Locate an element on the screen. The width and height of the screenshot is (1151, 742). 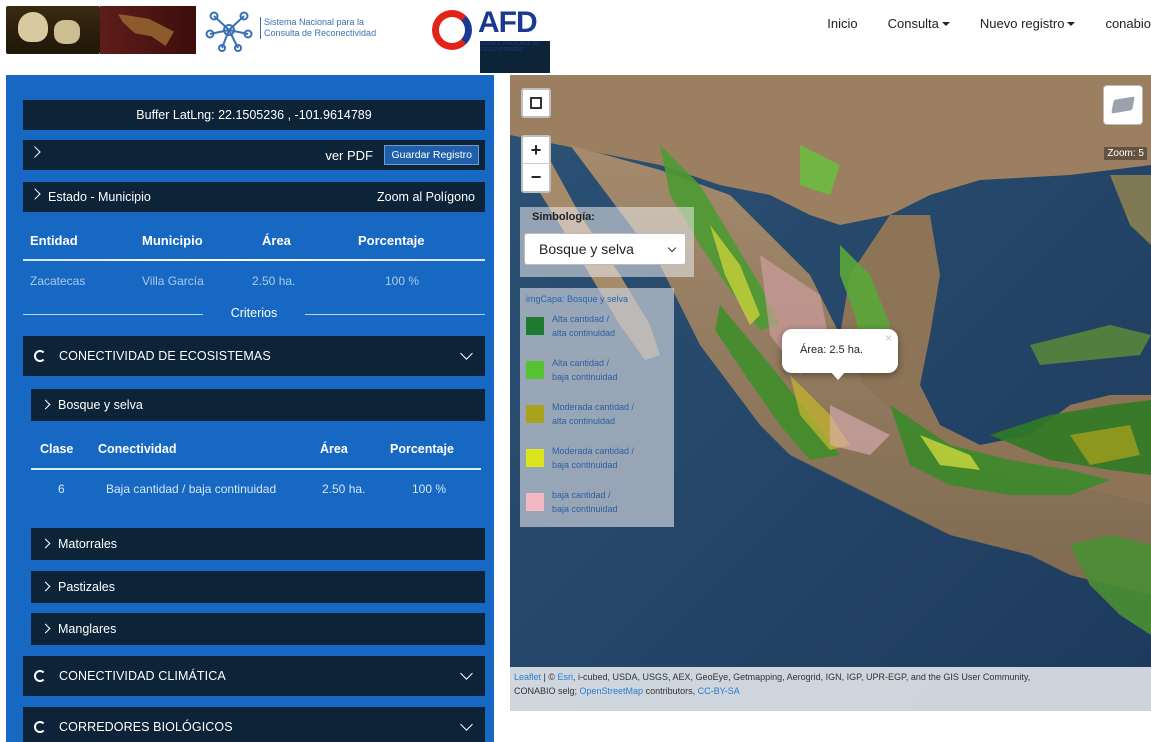
simbologia-select: Bosque y selva is located at coordinates (605, 249).